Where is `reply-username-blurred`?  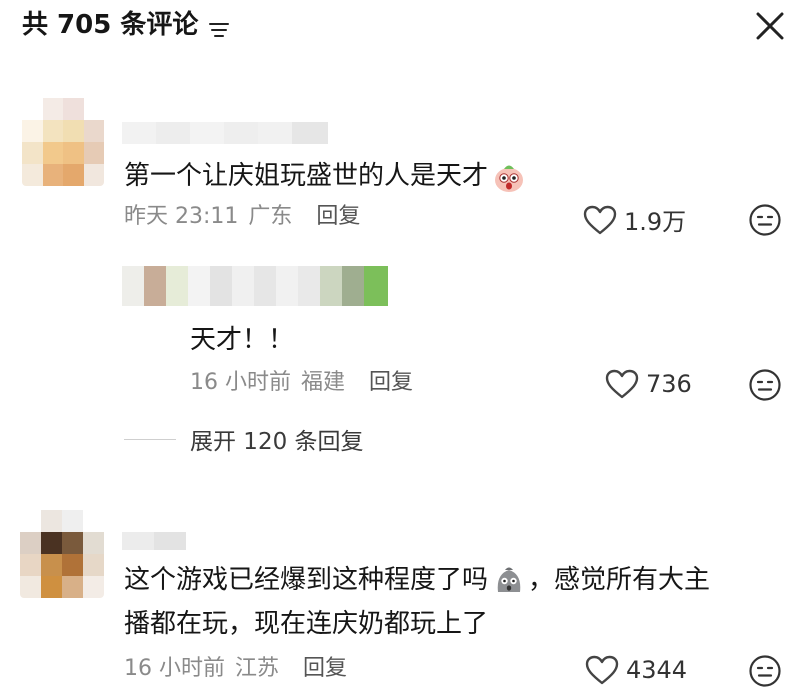 reply-username-blurred is located at coordinates (256, 286).